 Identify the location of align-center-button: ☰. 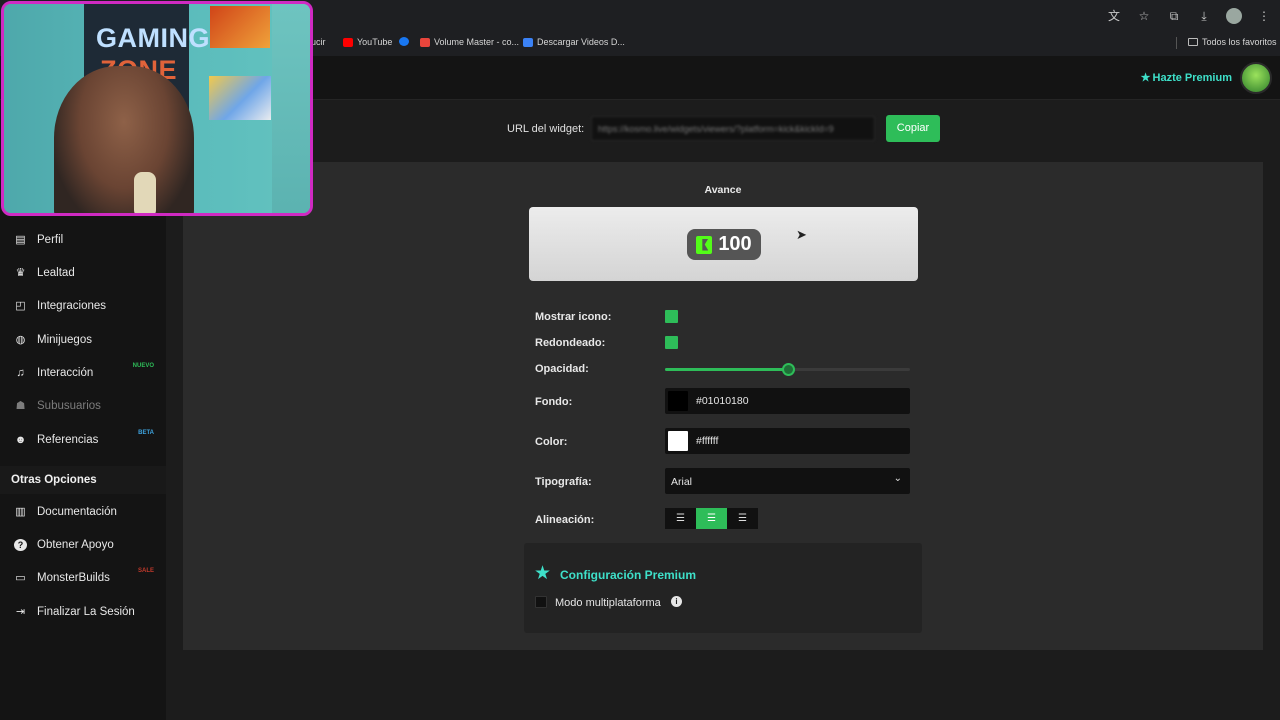
(711, 518).